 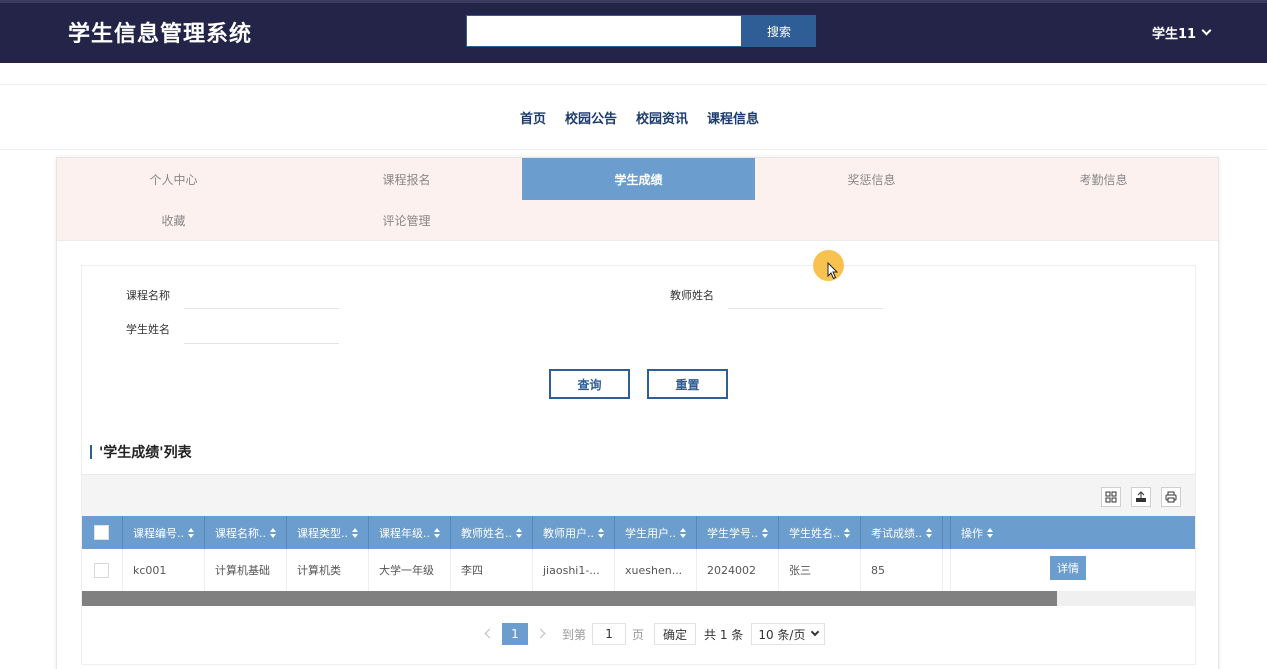 What do you see at coordinates (871, 179) in the screenshot?
I see `tab-rewards-penalties: 奖惩信息` at bounding box center [871, 179].